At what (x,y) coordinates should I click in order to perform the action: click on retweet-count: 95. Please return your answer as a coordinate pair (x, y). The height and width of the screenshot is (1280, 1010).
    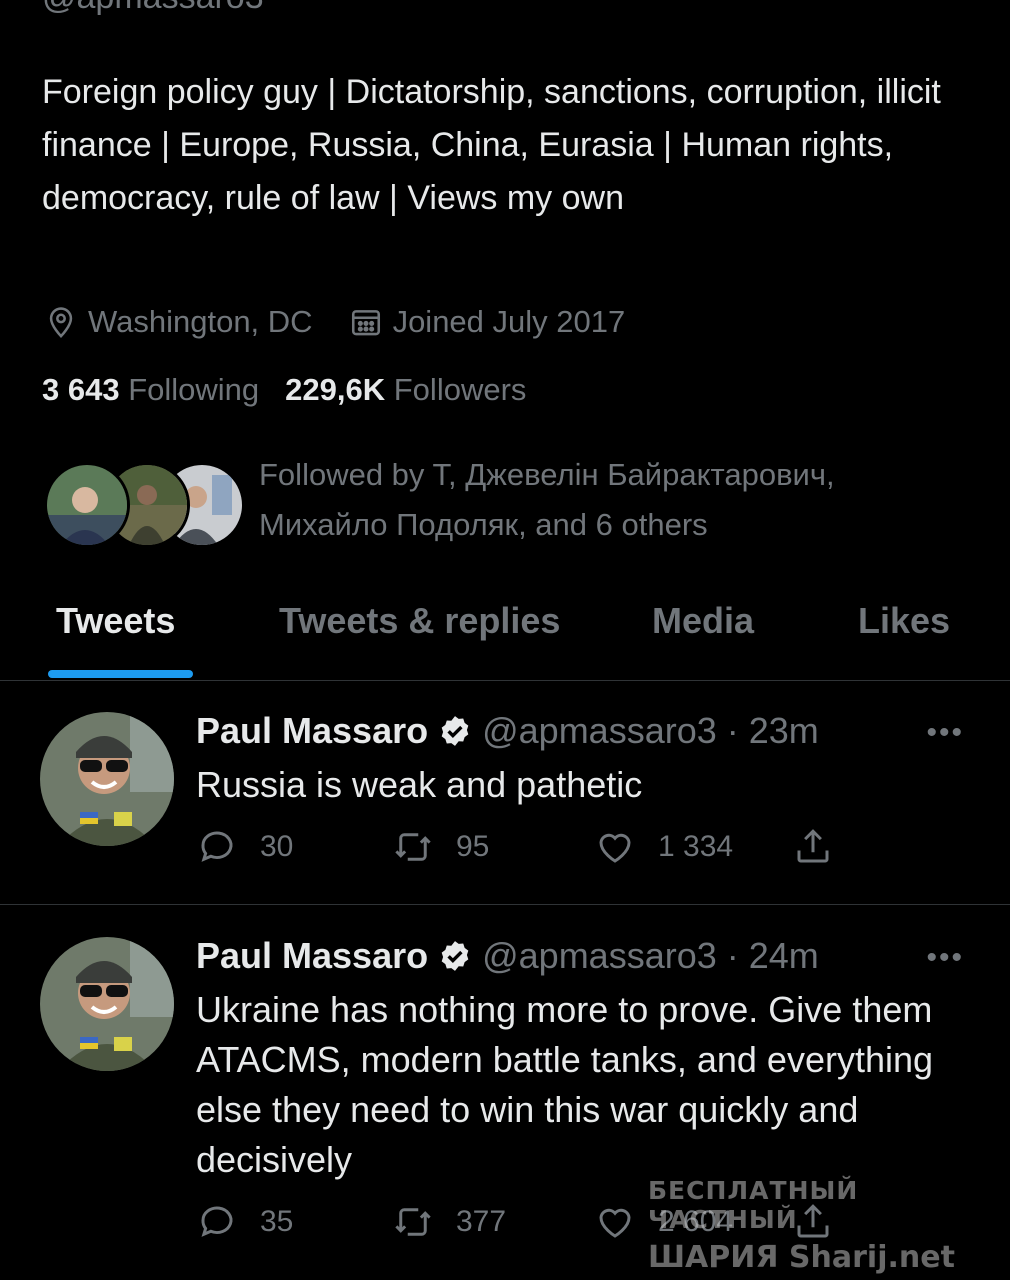
    Looking at the image, I should click on (473, 846).